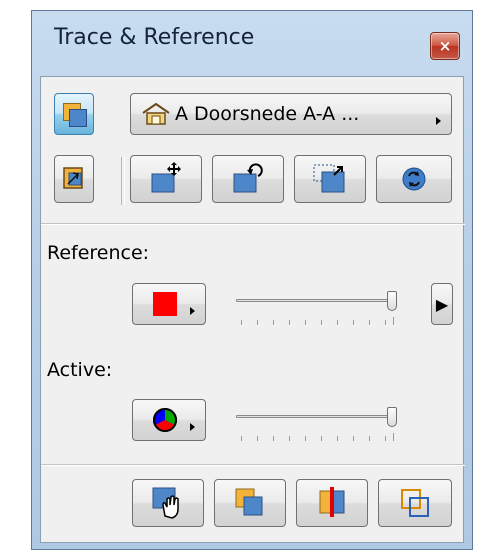  I want to click on compare-split-icon, so click(332, 502).